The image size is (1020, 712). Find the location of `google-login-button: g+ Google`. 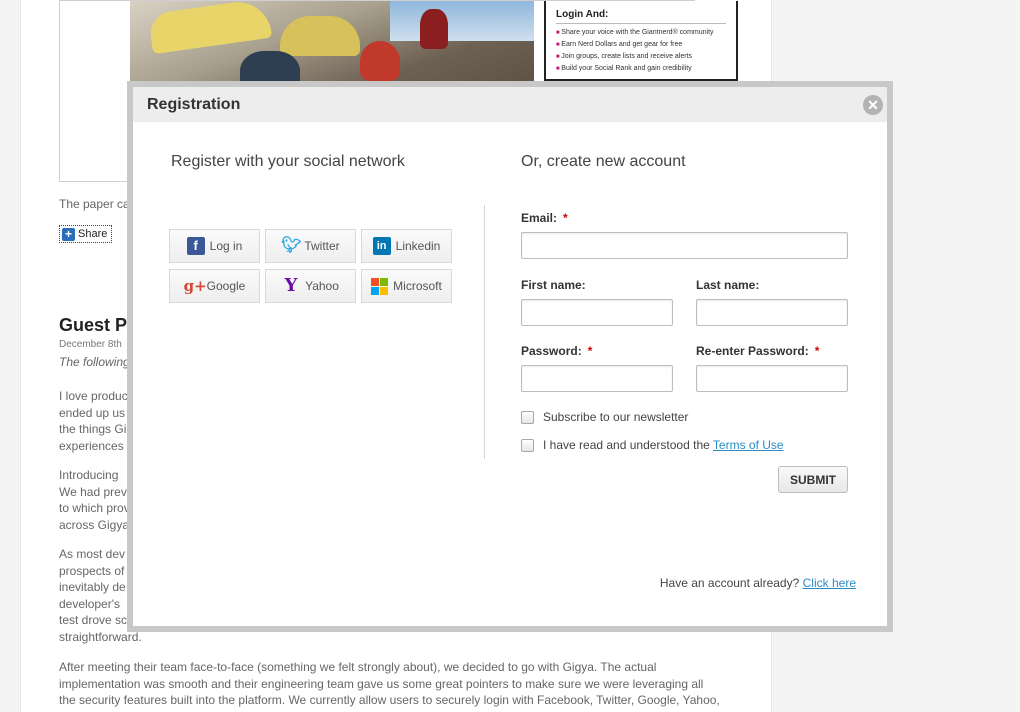

google-login-button: g+ Google is located at coordinates (214, 286).